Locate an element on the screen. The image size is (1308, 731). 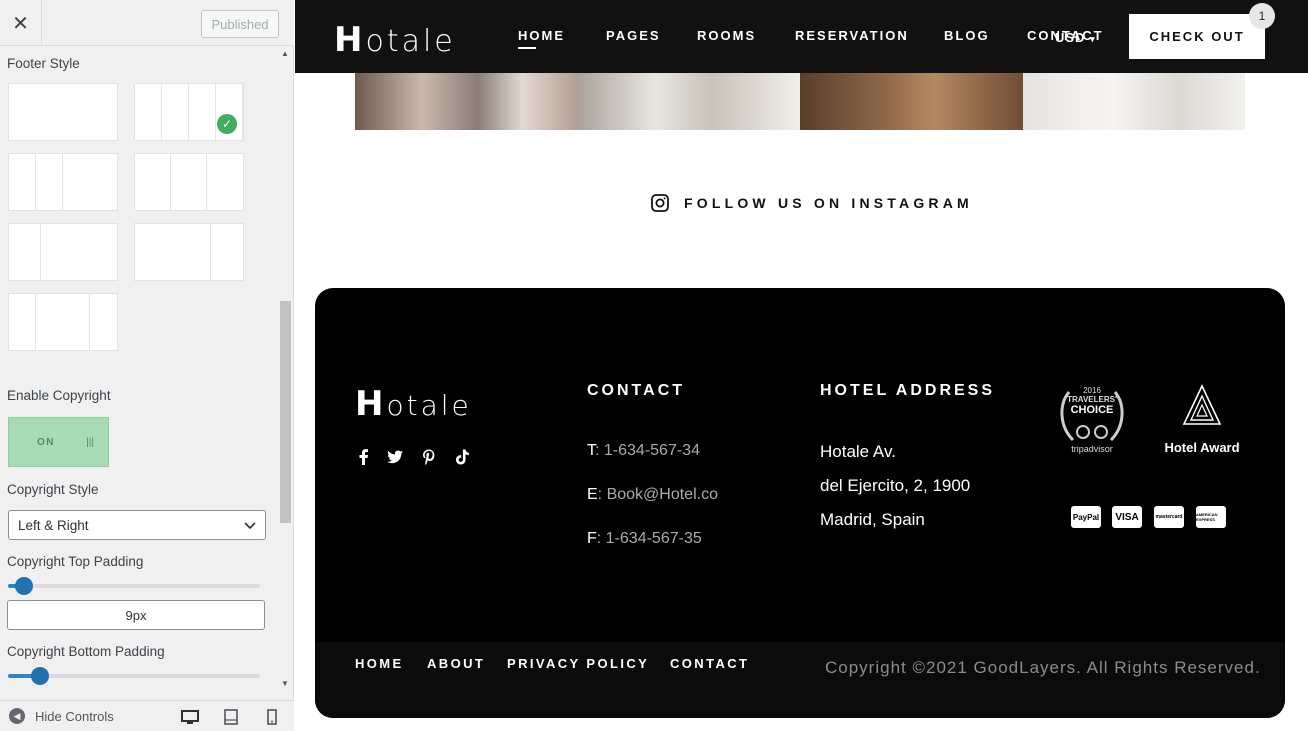
footer-style-label: Footer Style is located at coordinates (43, 63).